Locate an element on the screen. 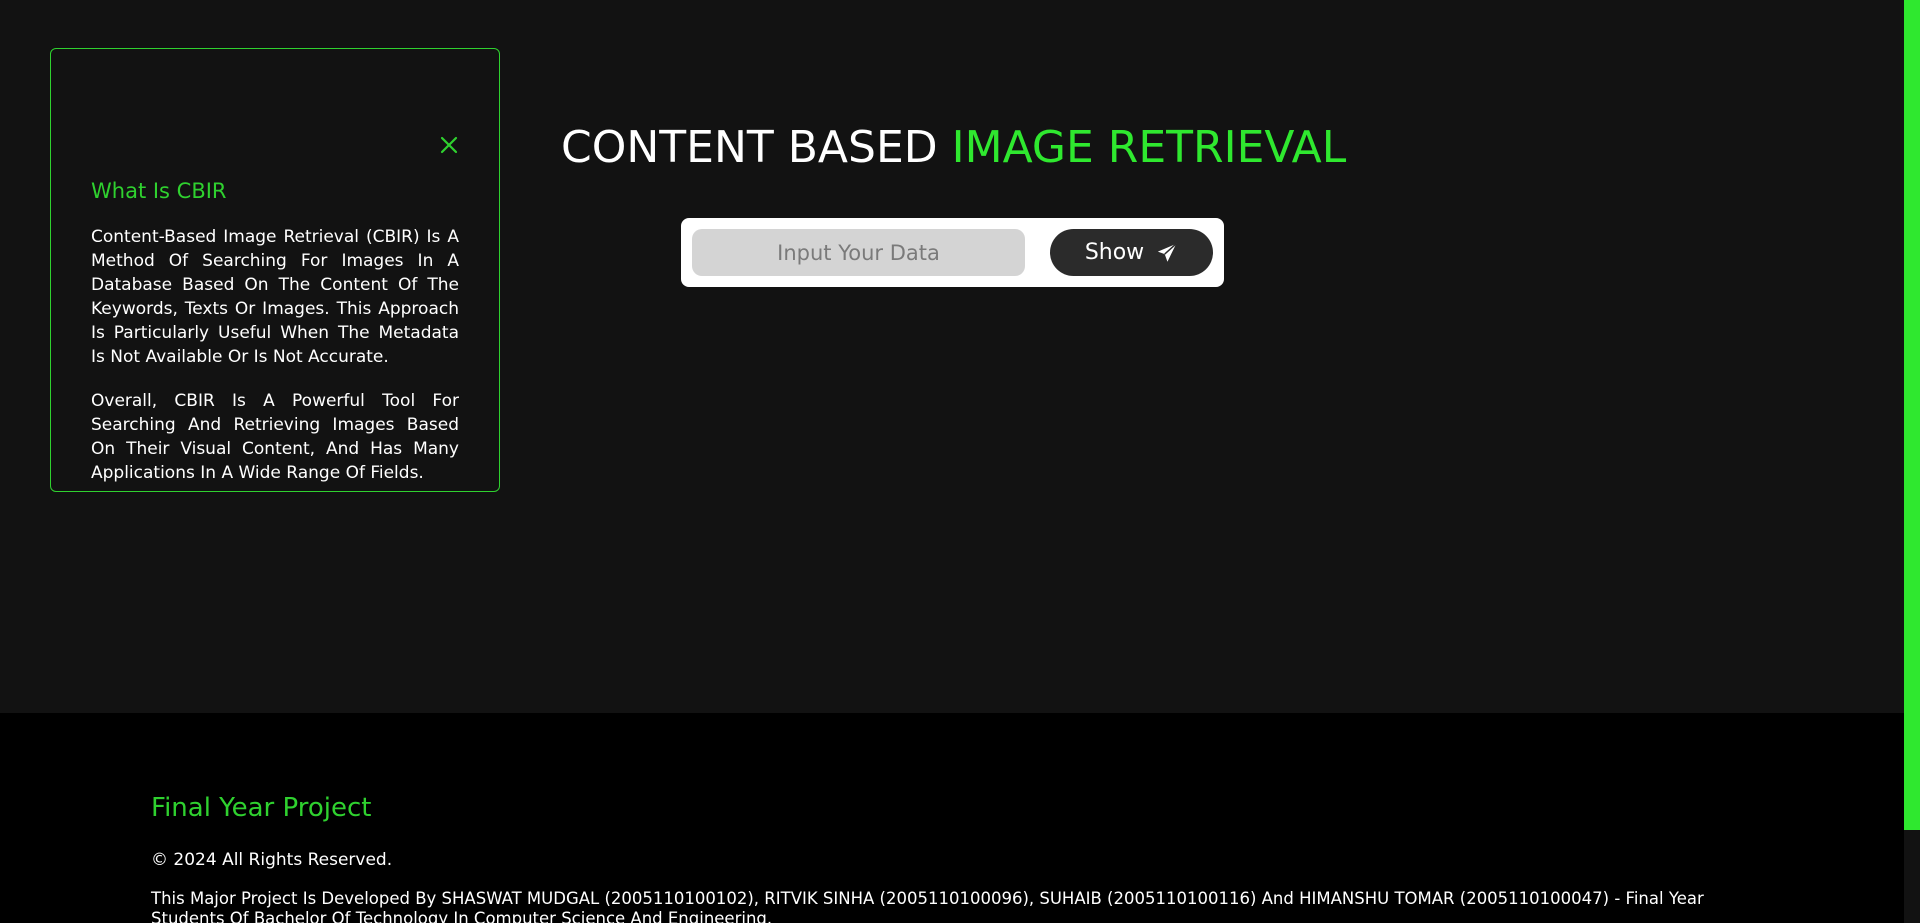 The width and height of the screenshot is (1920, 923). search-box: Show is located at coordinates (952, 252).